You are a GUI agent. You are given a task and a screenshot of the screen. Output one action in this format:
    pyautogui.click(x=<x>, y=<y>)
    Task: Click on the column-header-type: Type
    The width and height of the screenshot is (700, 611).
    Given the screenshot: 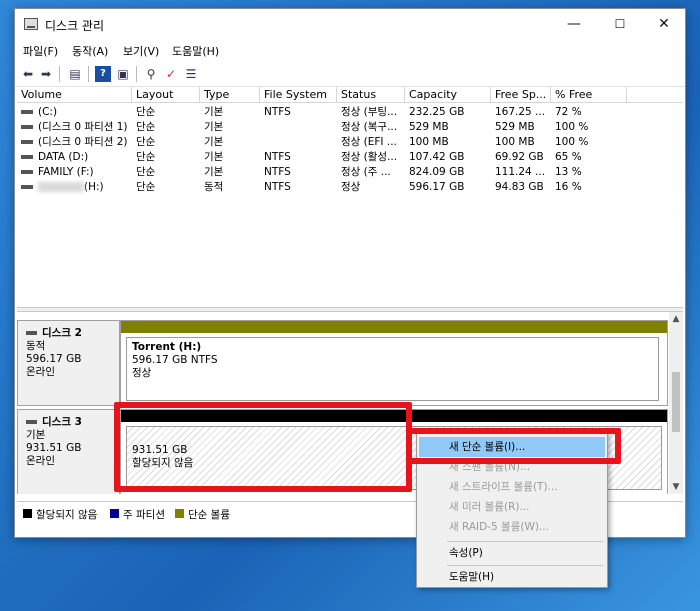 What is the action you would take?
    pyautogui.click(x=230, y=95)
    